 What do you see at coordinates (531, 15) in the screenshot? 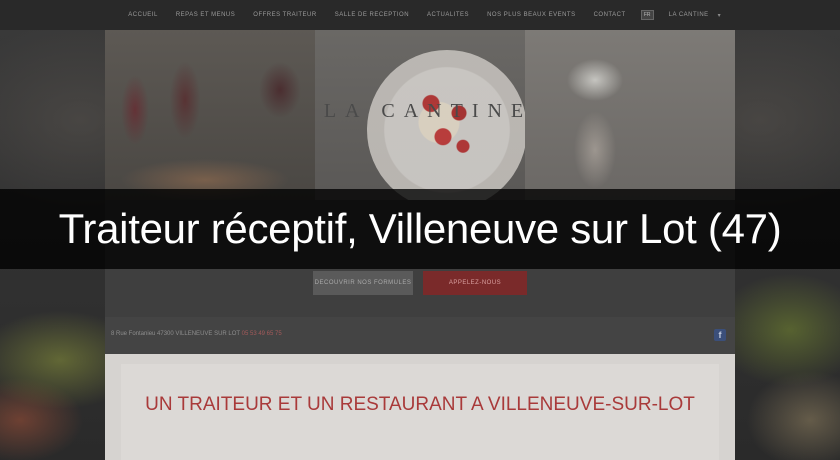
I see `nav-item-events: Nos plus beaux events` at bounding box center [531, 15].